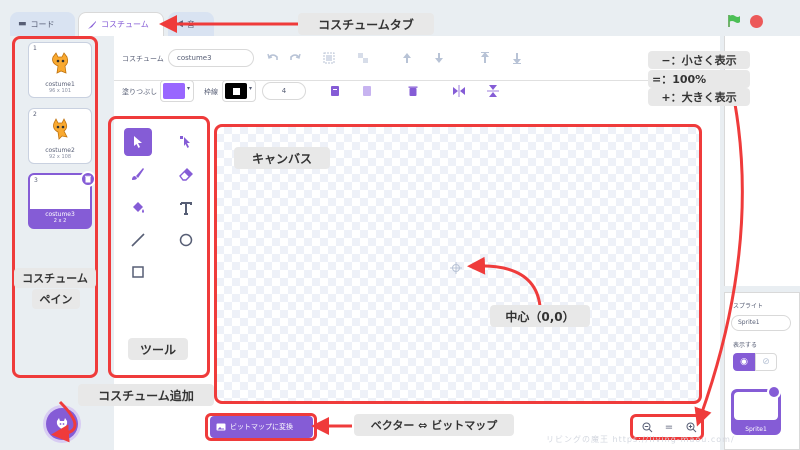 This screenshot has width=800, height=450. Describe the element at coordinates (56, 299) in the screenshot. I see `callout-pane-line2: ペイン` at that location.